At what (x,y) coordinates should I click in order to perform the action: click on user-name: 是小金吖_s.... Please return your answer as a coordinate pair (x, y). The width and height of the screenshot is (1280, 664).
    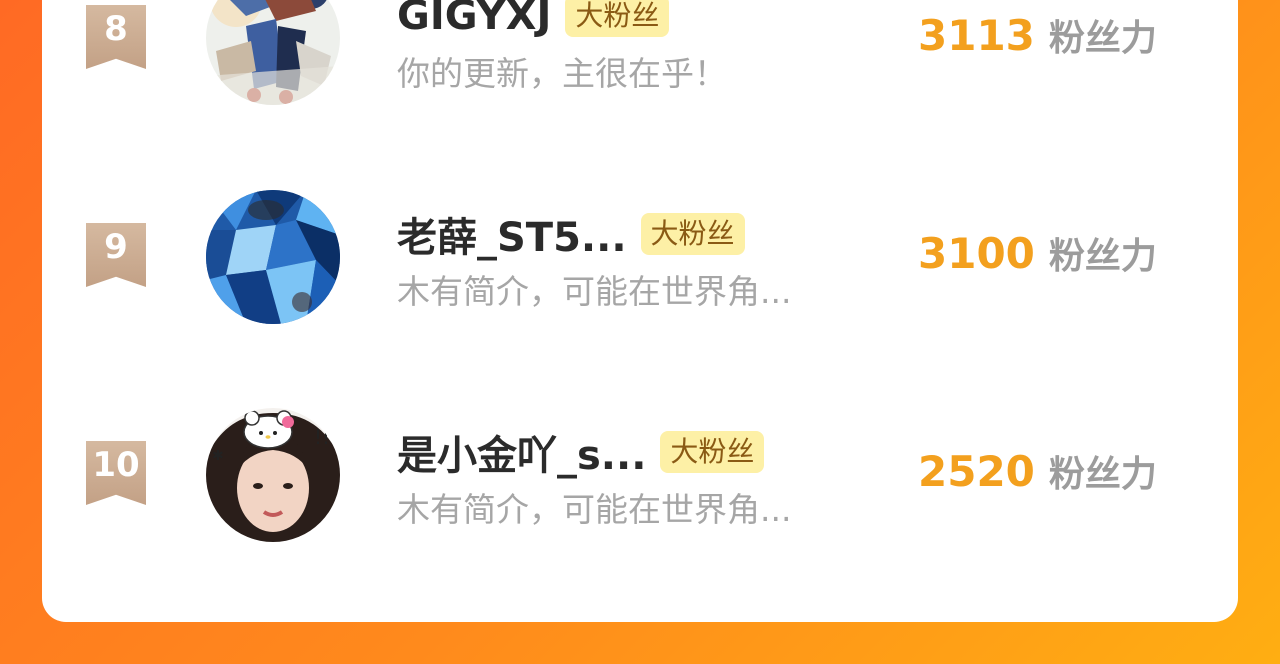
    Looking at the image, I should click on (521, 452).